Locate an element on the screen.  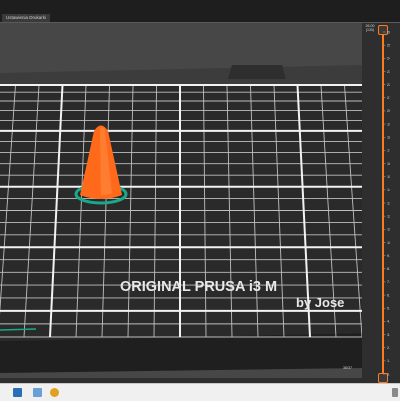
slider-tick-label: 4.00 is located at coordinates (388, 322).